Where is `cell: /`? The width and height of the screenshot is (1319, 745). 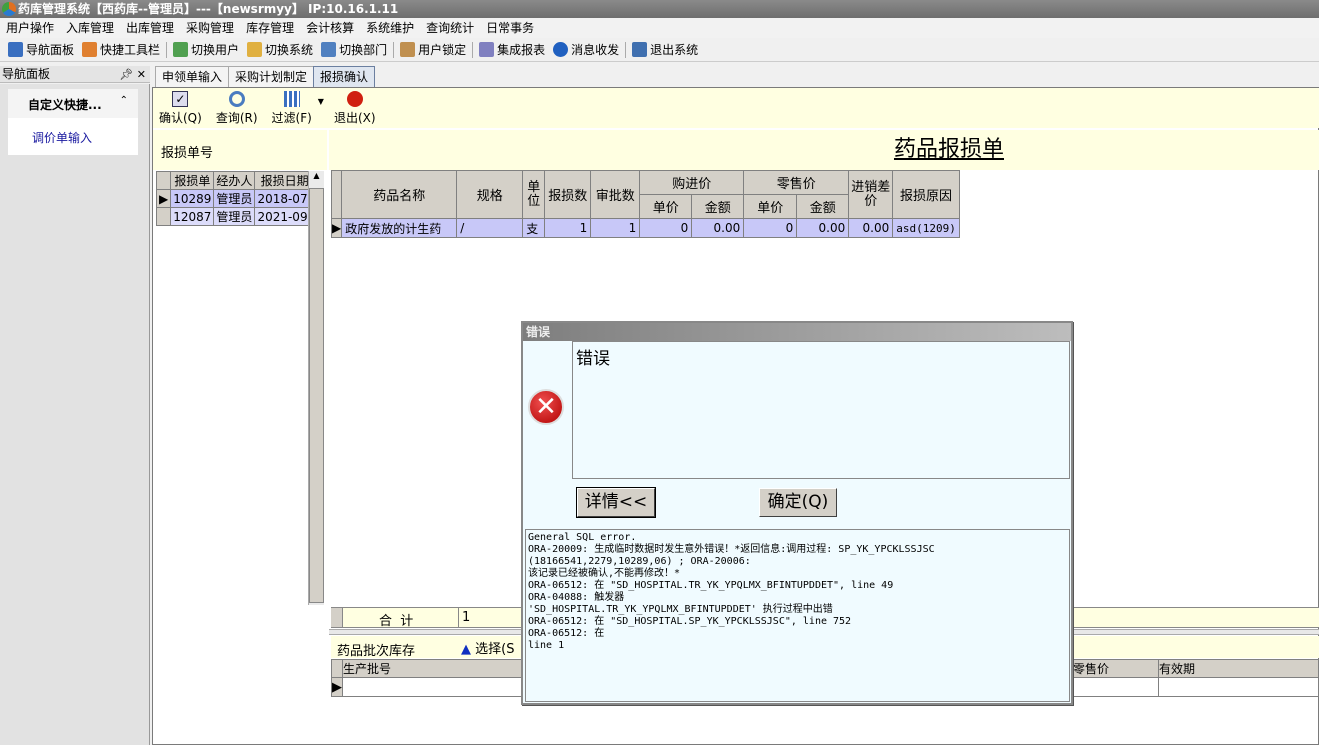 cell: / is located at coordinates (490, 228).